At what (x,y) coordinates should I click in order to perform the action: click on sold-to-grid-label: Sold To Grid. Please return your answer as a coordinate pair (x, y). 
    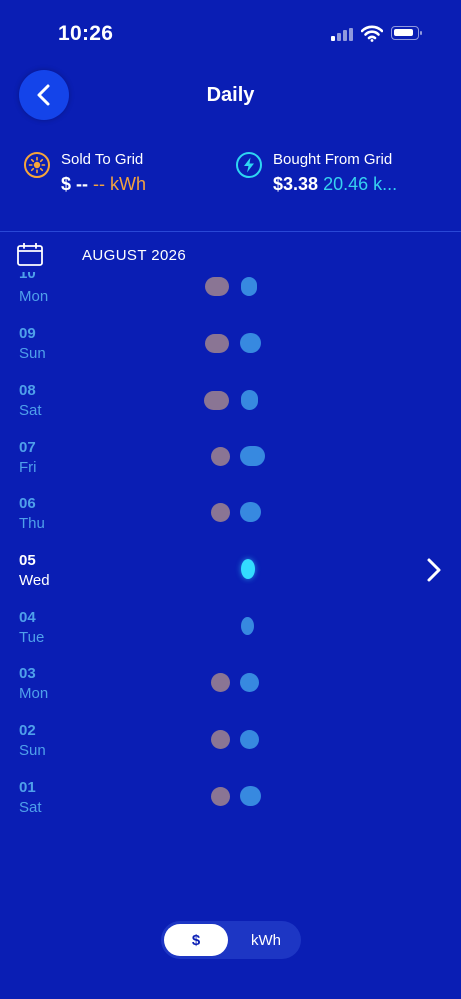
    Looking at the image, I should click on (102, 159).